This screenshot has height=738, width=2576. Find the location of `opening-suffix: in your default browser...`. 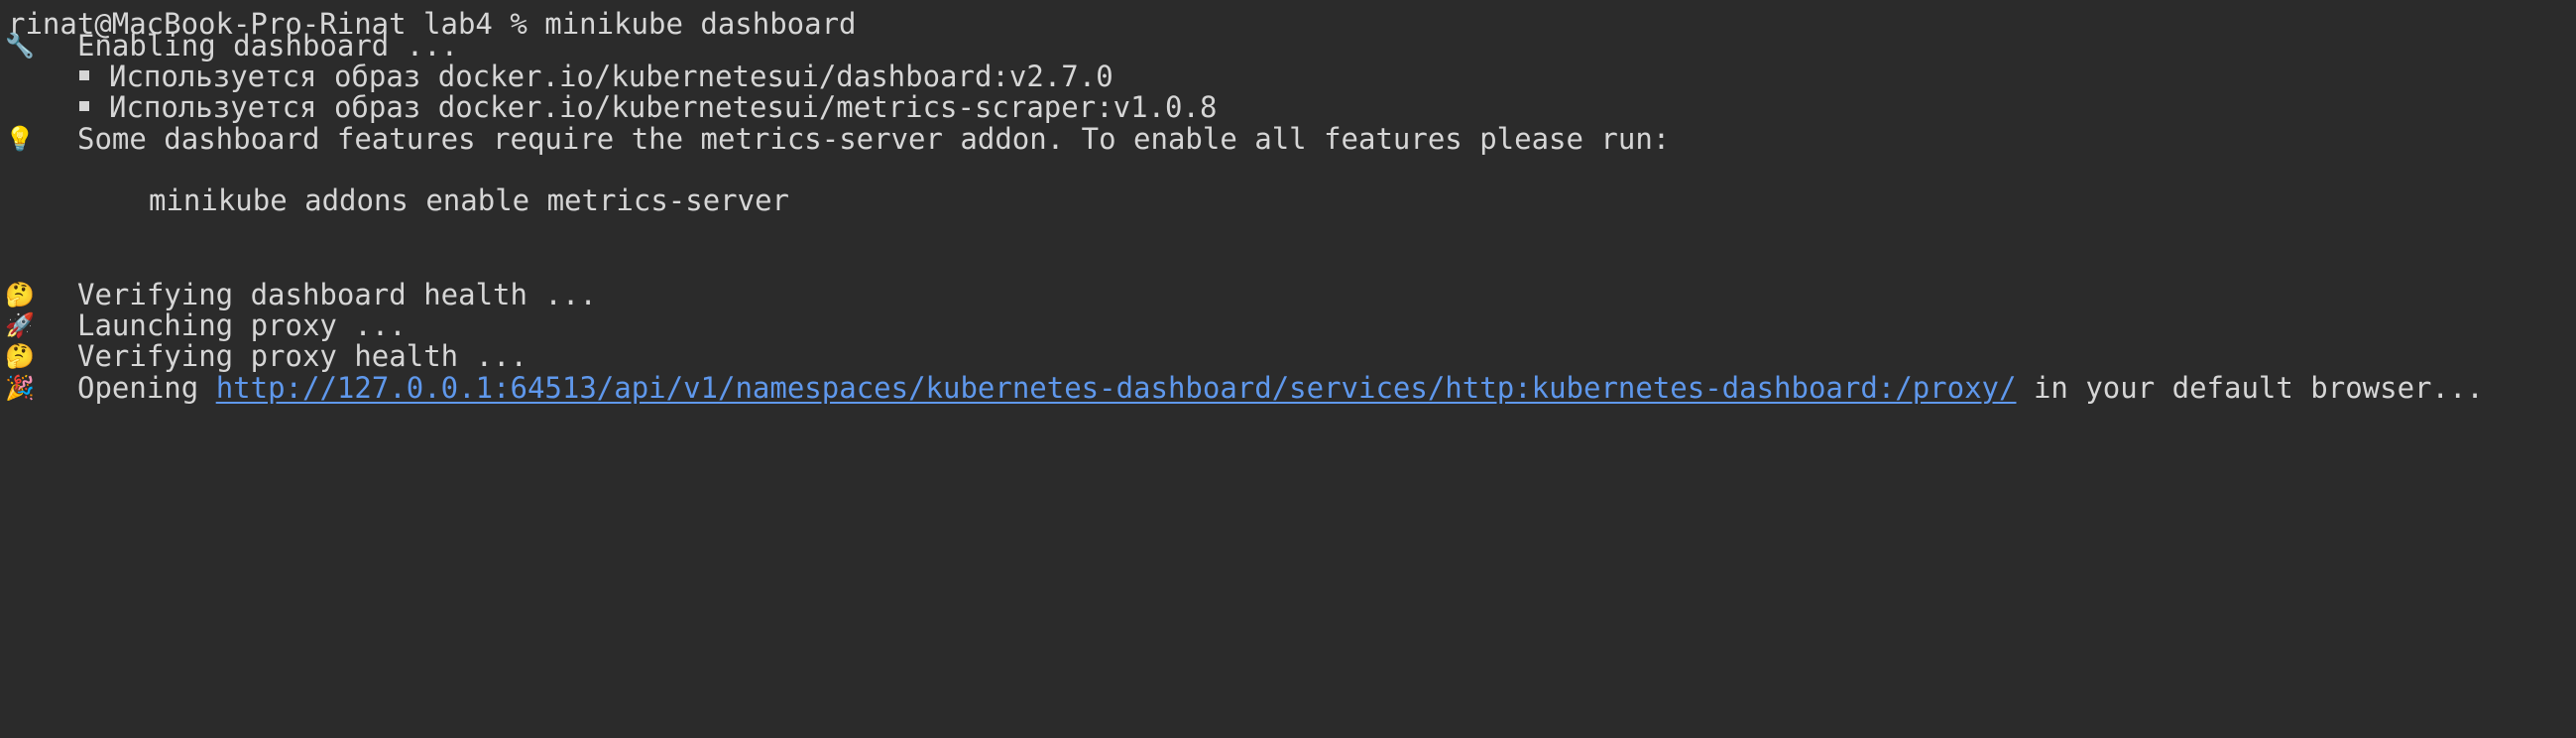

opening-suffix: in your default browser... is located at coordinates (2250, 388).